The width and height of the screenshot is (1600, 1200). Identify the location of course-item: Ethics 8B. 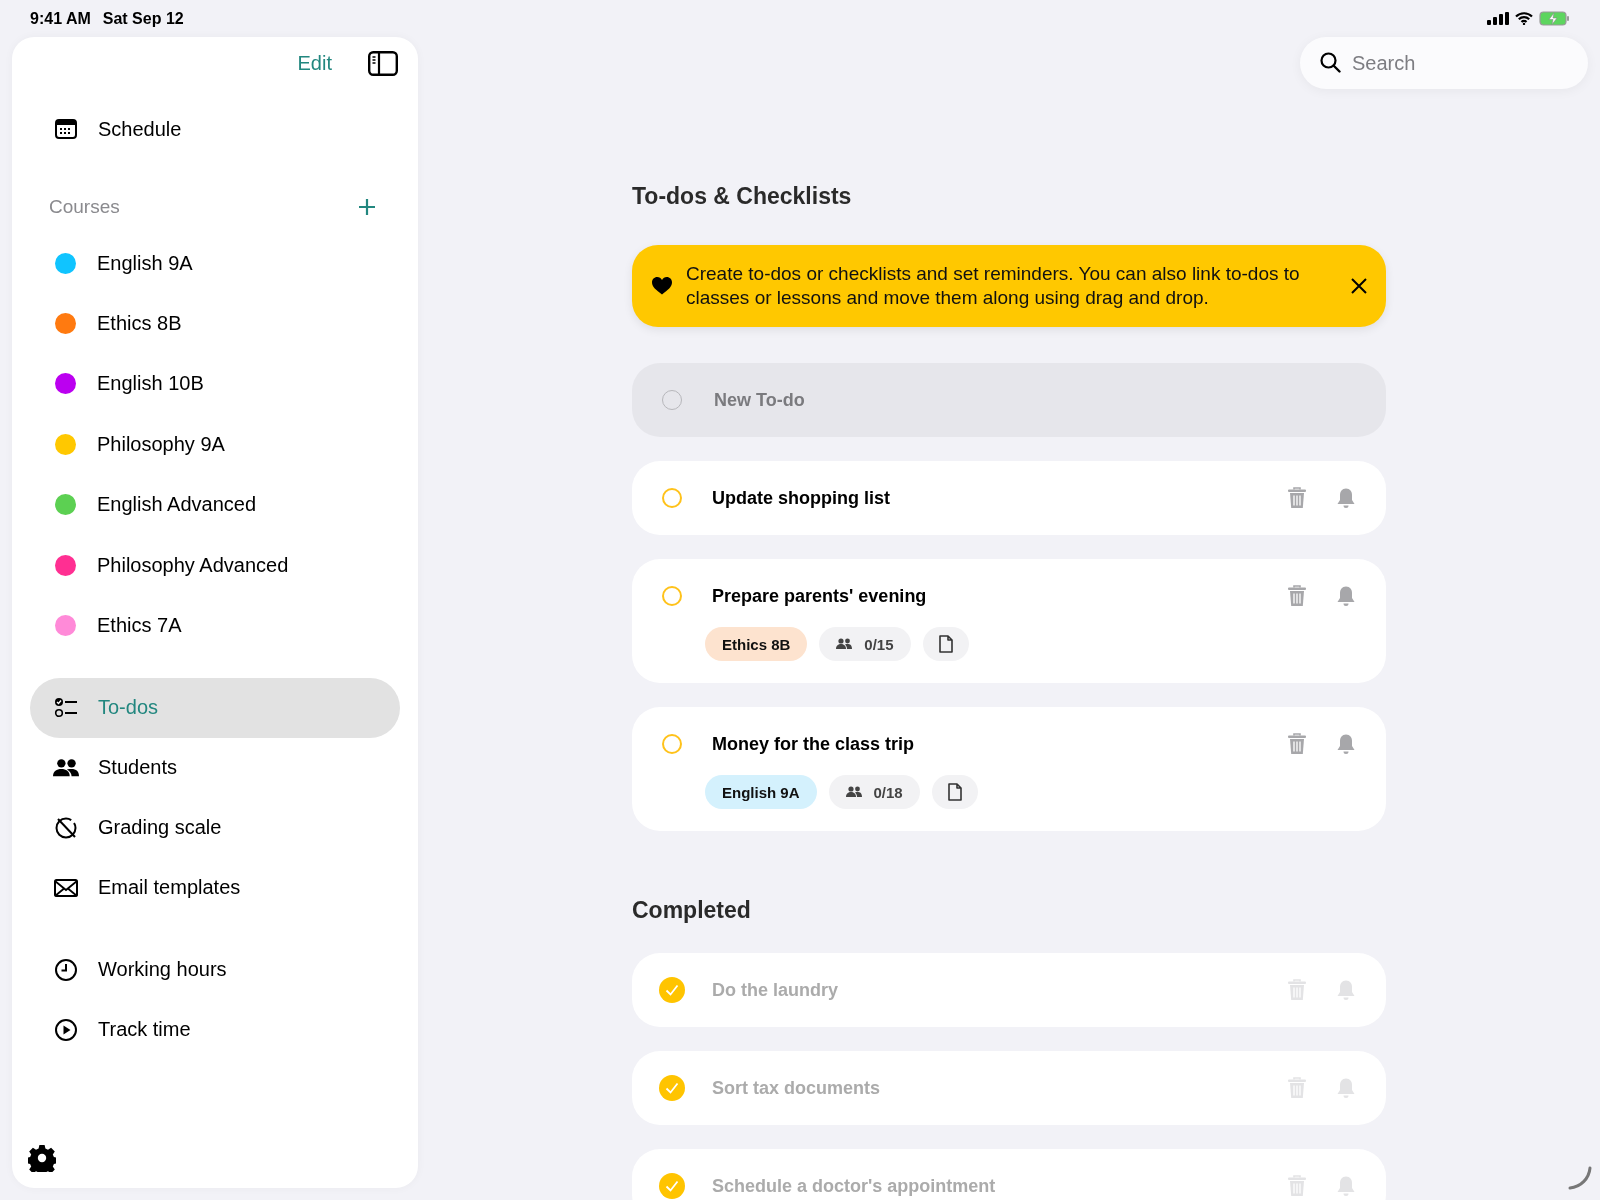
(215, 323).